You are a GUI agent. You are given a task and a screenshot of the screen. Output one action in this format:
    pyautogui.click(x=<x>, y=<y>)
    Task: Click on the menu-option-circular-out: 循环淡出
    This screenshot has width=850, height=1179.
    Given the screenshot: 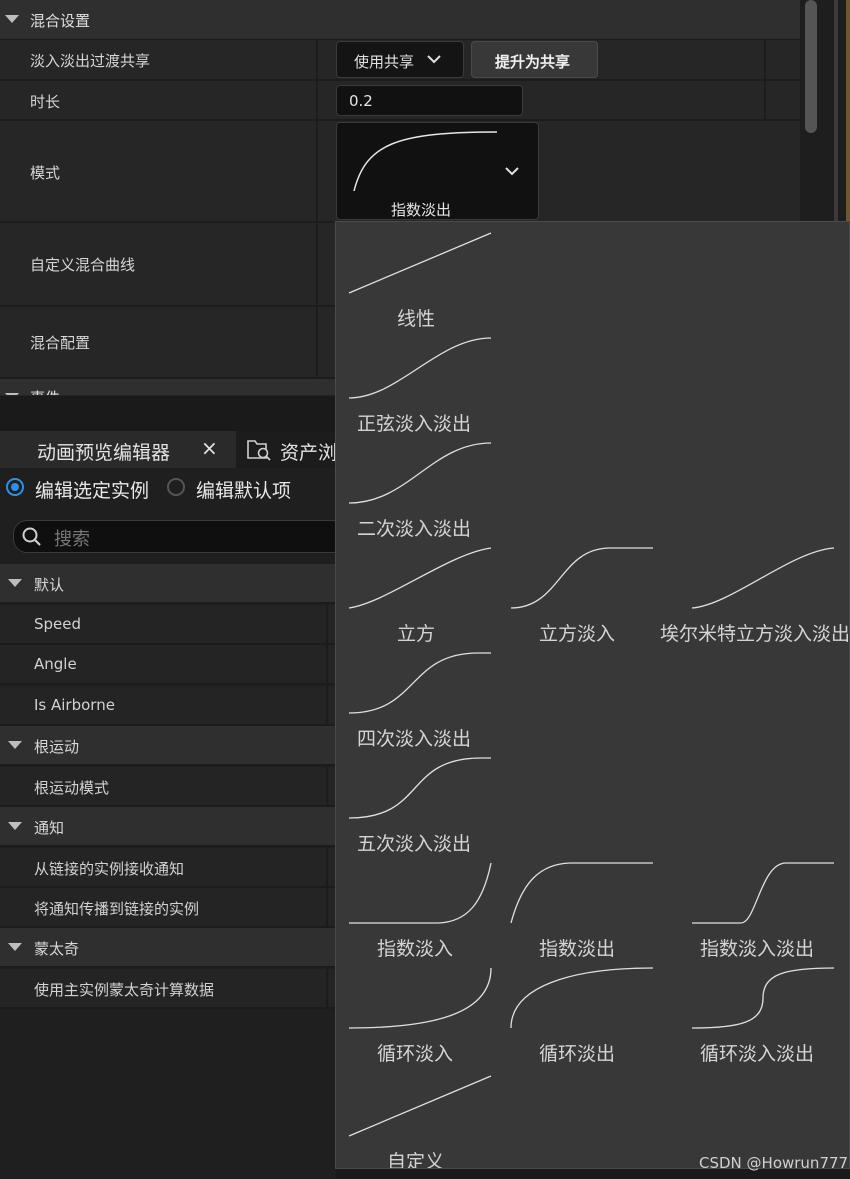 What is the action you would take?
    pyautogui.click(x=582, y=1016)
    